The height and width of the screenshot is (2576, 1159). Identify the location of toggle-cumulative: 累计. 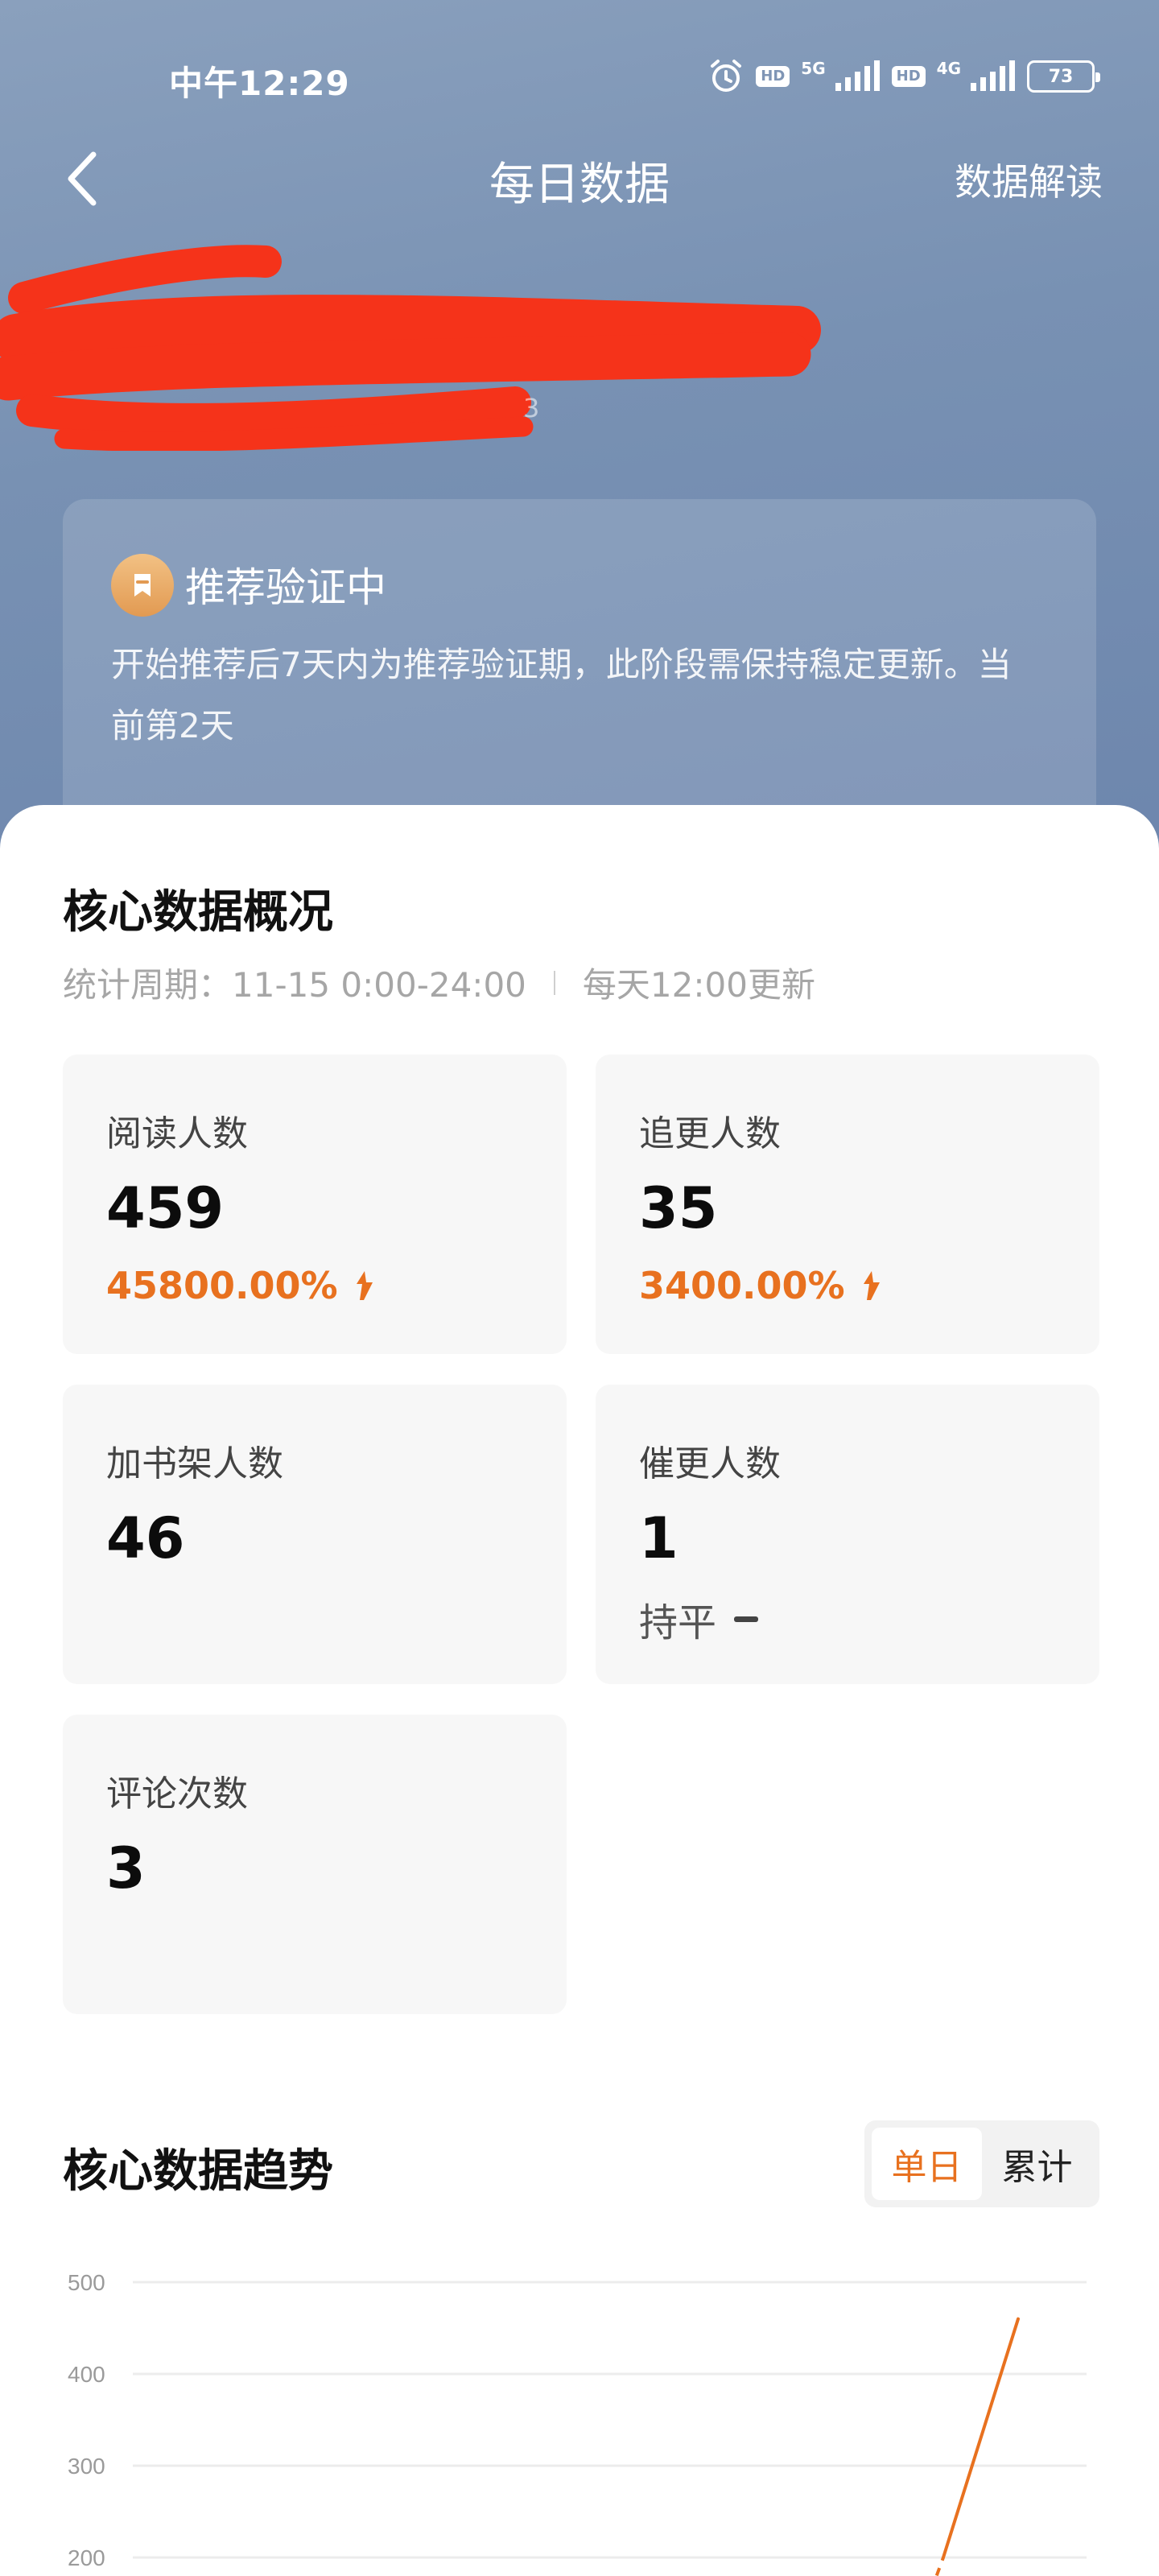
(1037, 2164).